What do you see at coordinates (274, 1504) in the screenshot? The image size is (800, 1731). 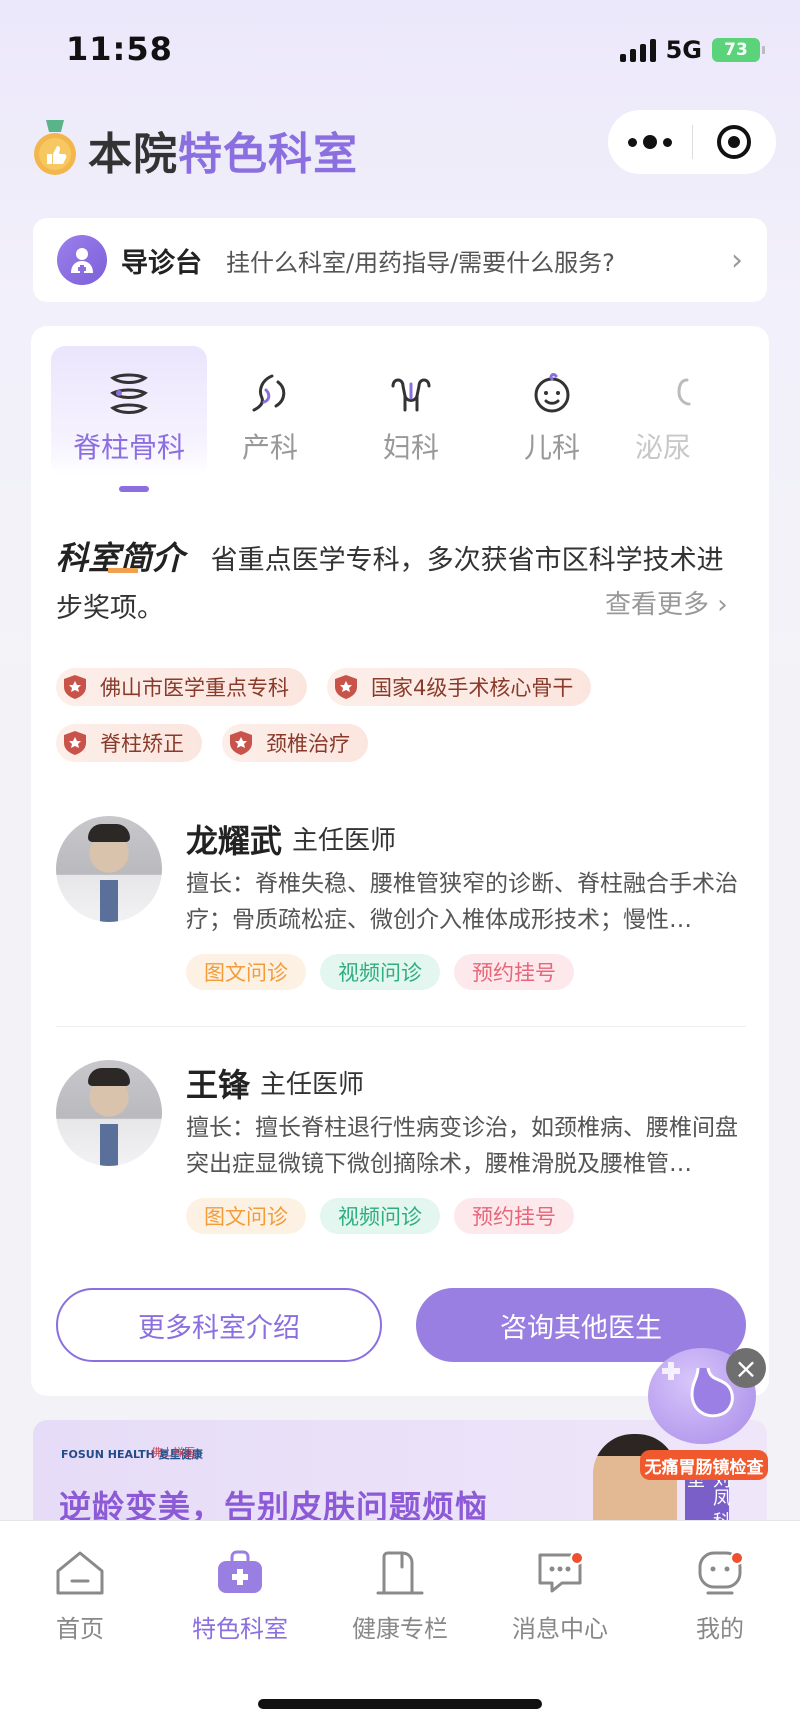 I see `banner-headline: 逆龄变美，告别皮肤问题烦恼` at bounding box center [274, 1504].